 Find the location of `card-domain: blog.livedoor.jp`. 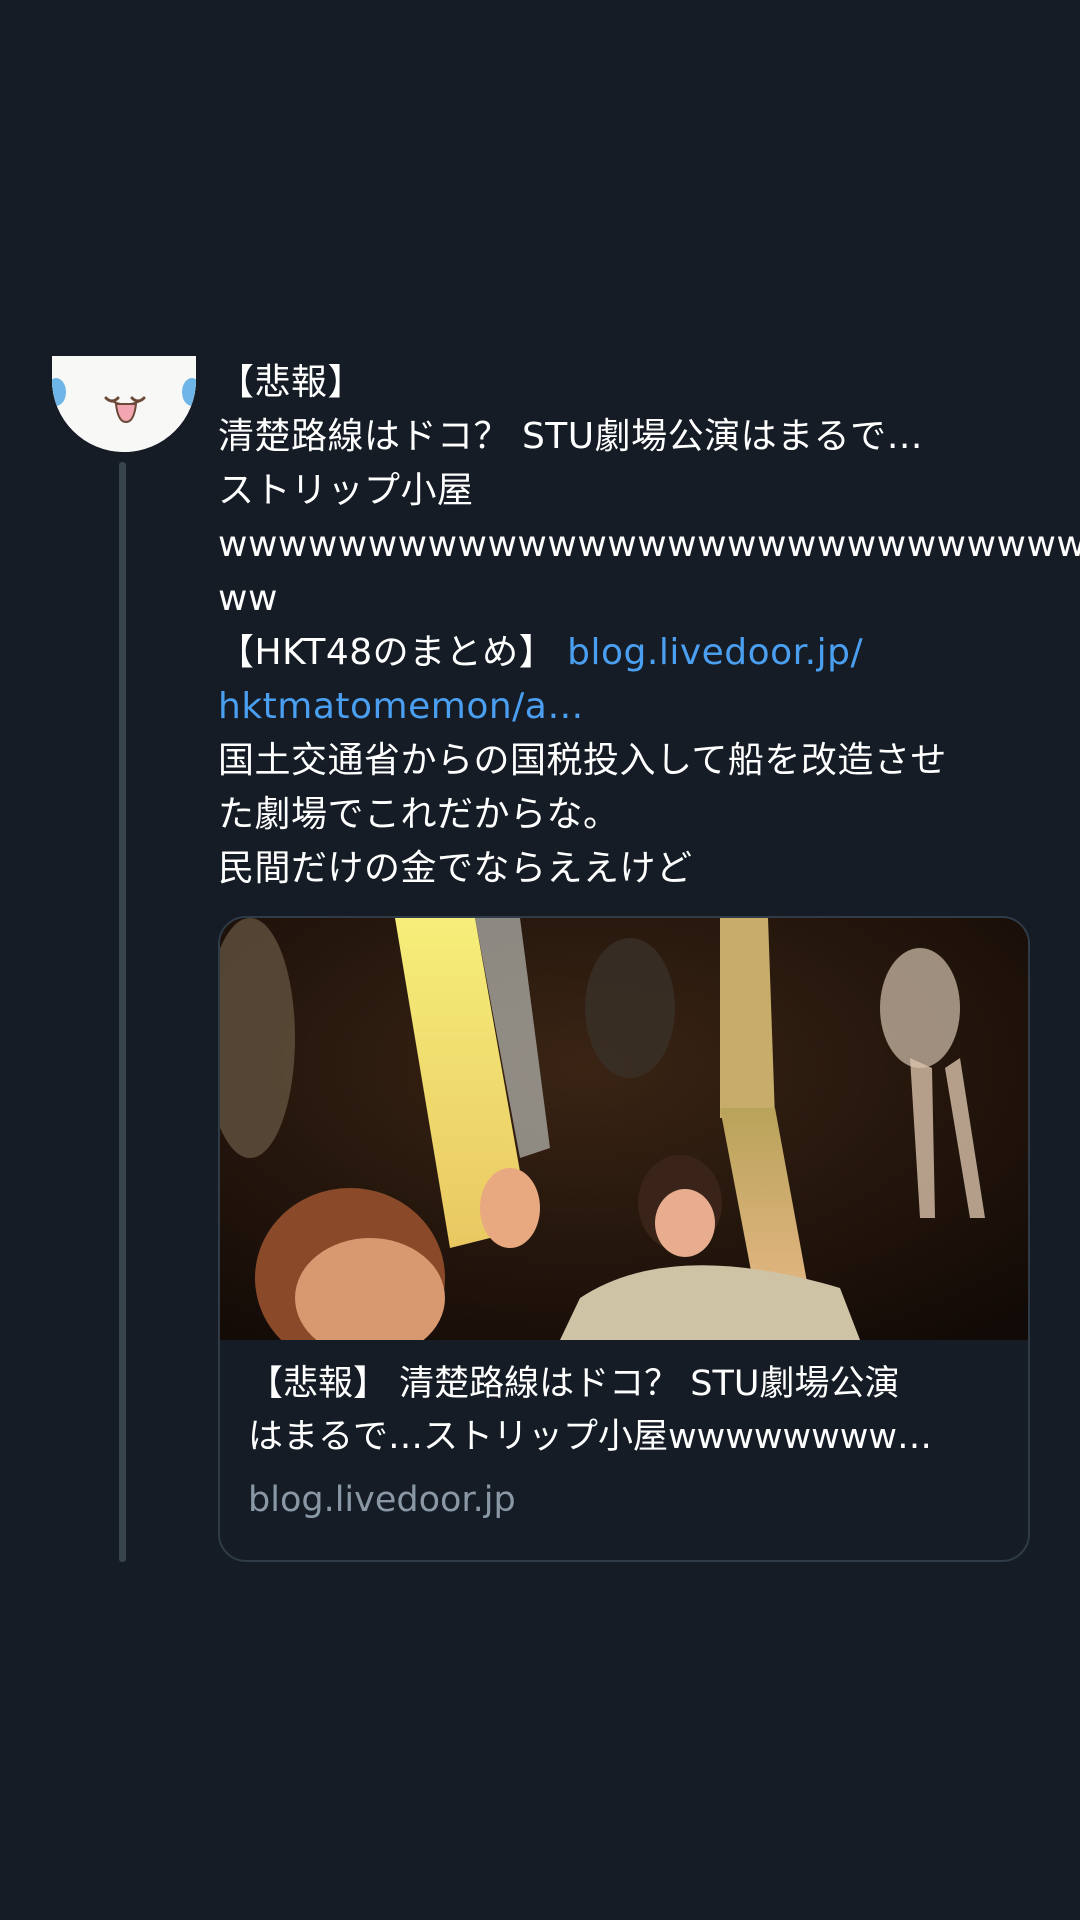

card-domain: blog.livedoor.jp is located at coordinates (382, 1500).